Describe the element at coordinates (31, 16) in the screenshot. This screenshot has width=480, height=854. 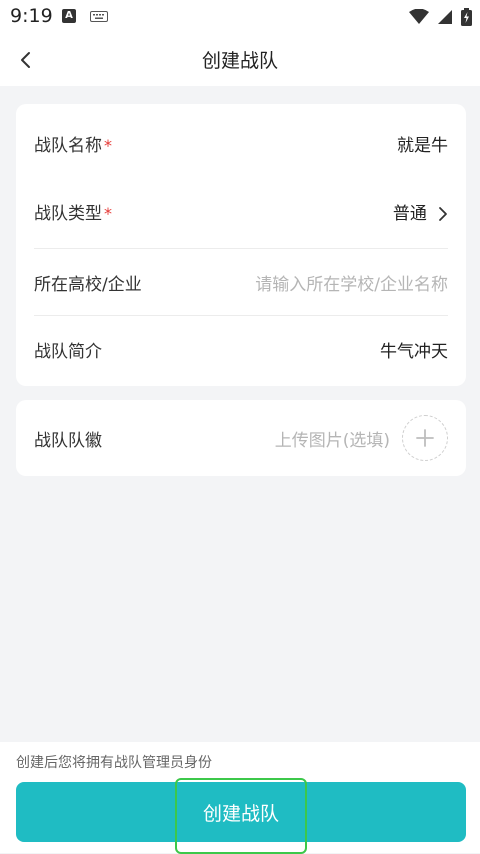
I see `status-time: 9:19` at that location.